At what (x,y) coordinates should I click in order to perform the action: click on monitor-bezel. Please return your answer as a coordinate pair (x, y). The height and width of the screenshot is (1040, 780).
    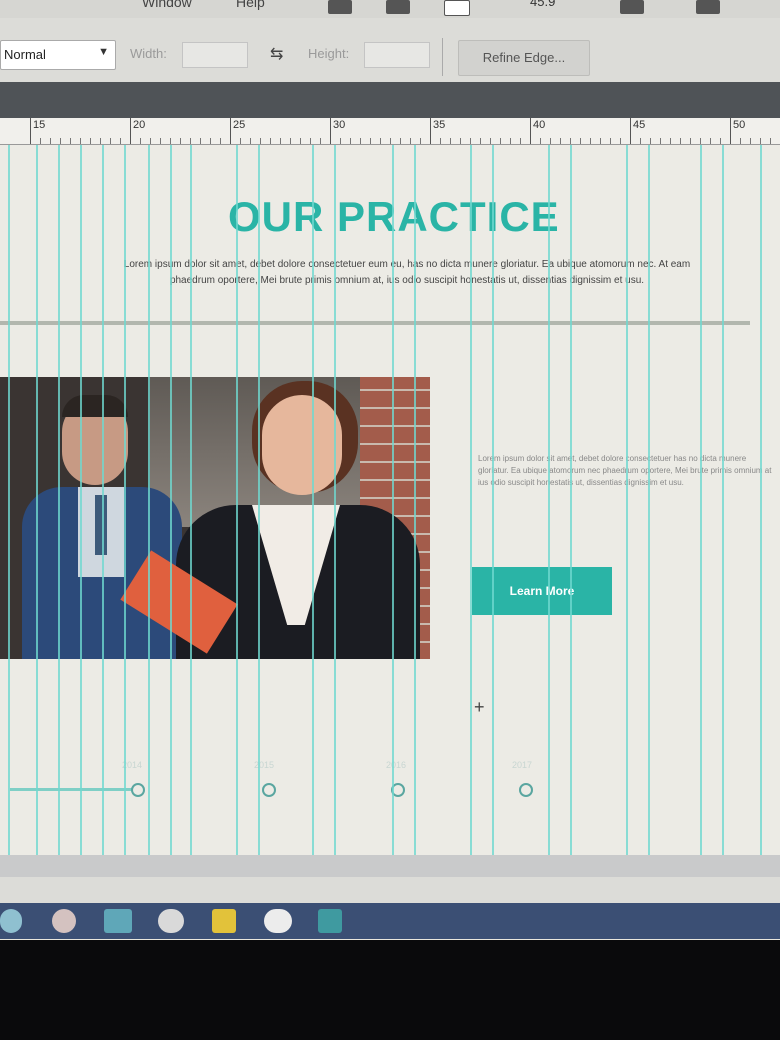
    Looking at the image, I should click on (390, 990).